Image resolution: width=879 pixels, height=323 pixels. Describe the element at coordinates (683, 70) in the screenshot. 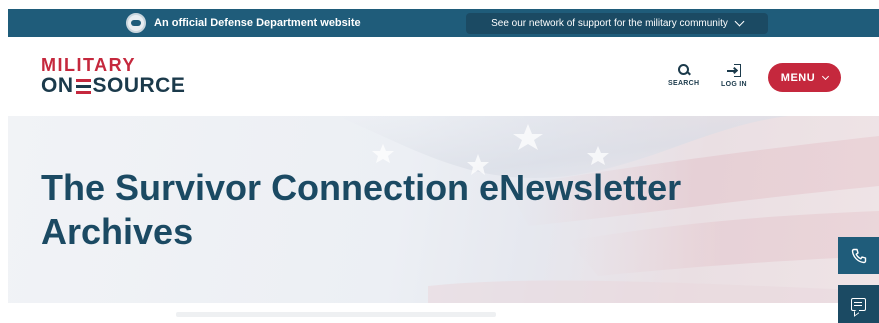

I see `search-icon` at that location.